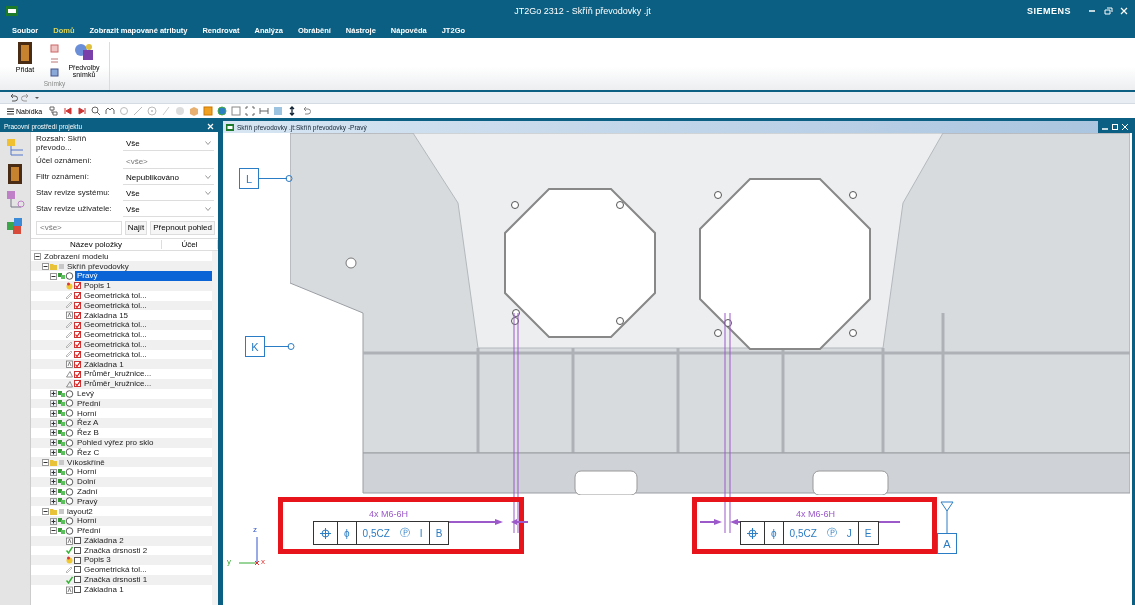 Image resolution: width=1135 pixels, height=605 pixels. What do you see at coordinates (69, 579) in the screenshot?
I see `check-mark-icon` at bounding box center [69, 579].